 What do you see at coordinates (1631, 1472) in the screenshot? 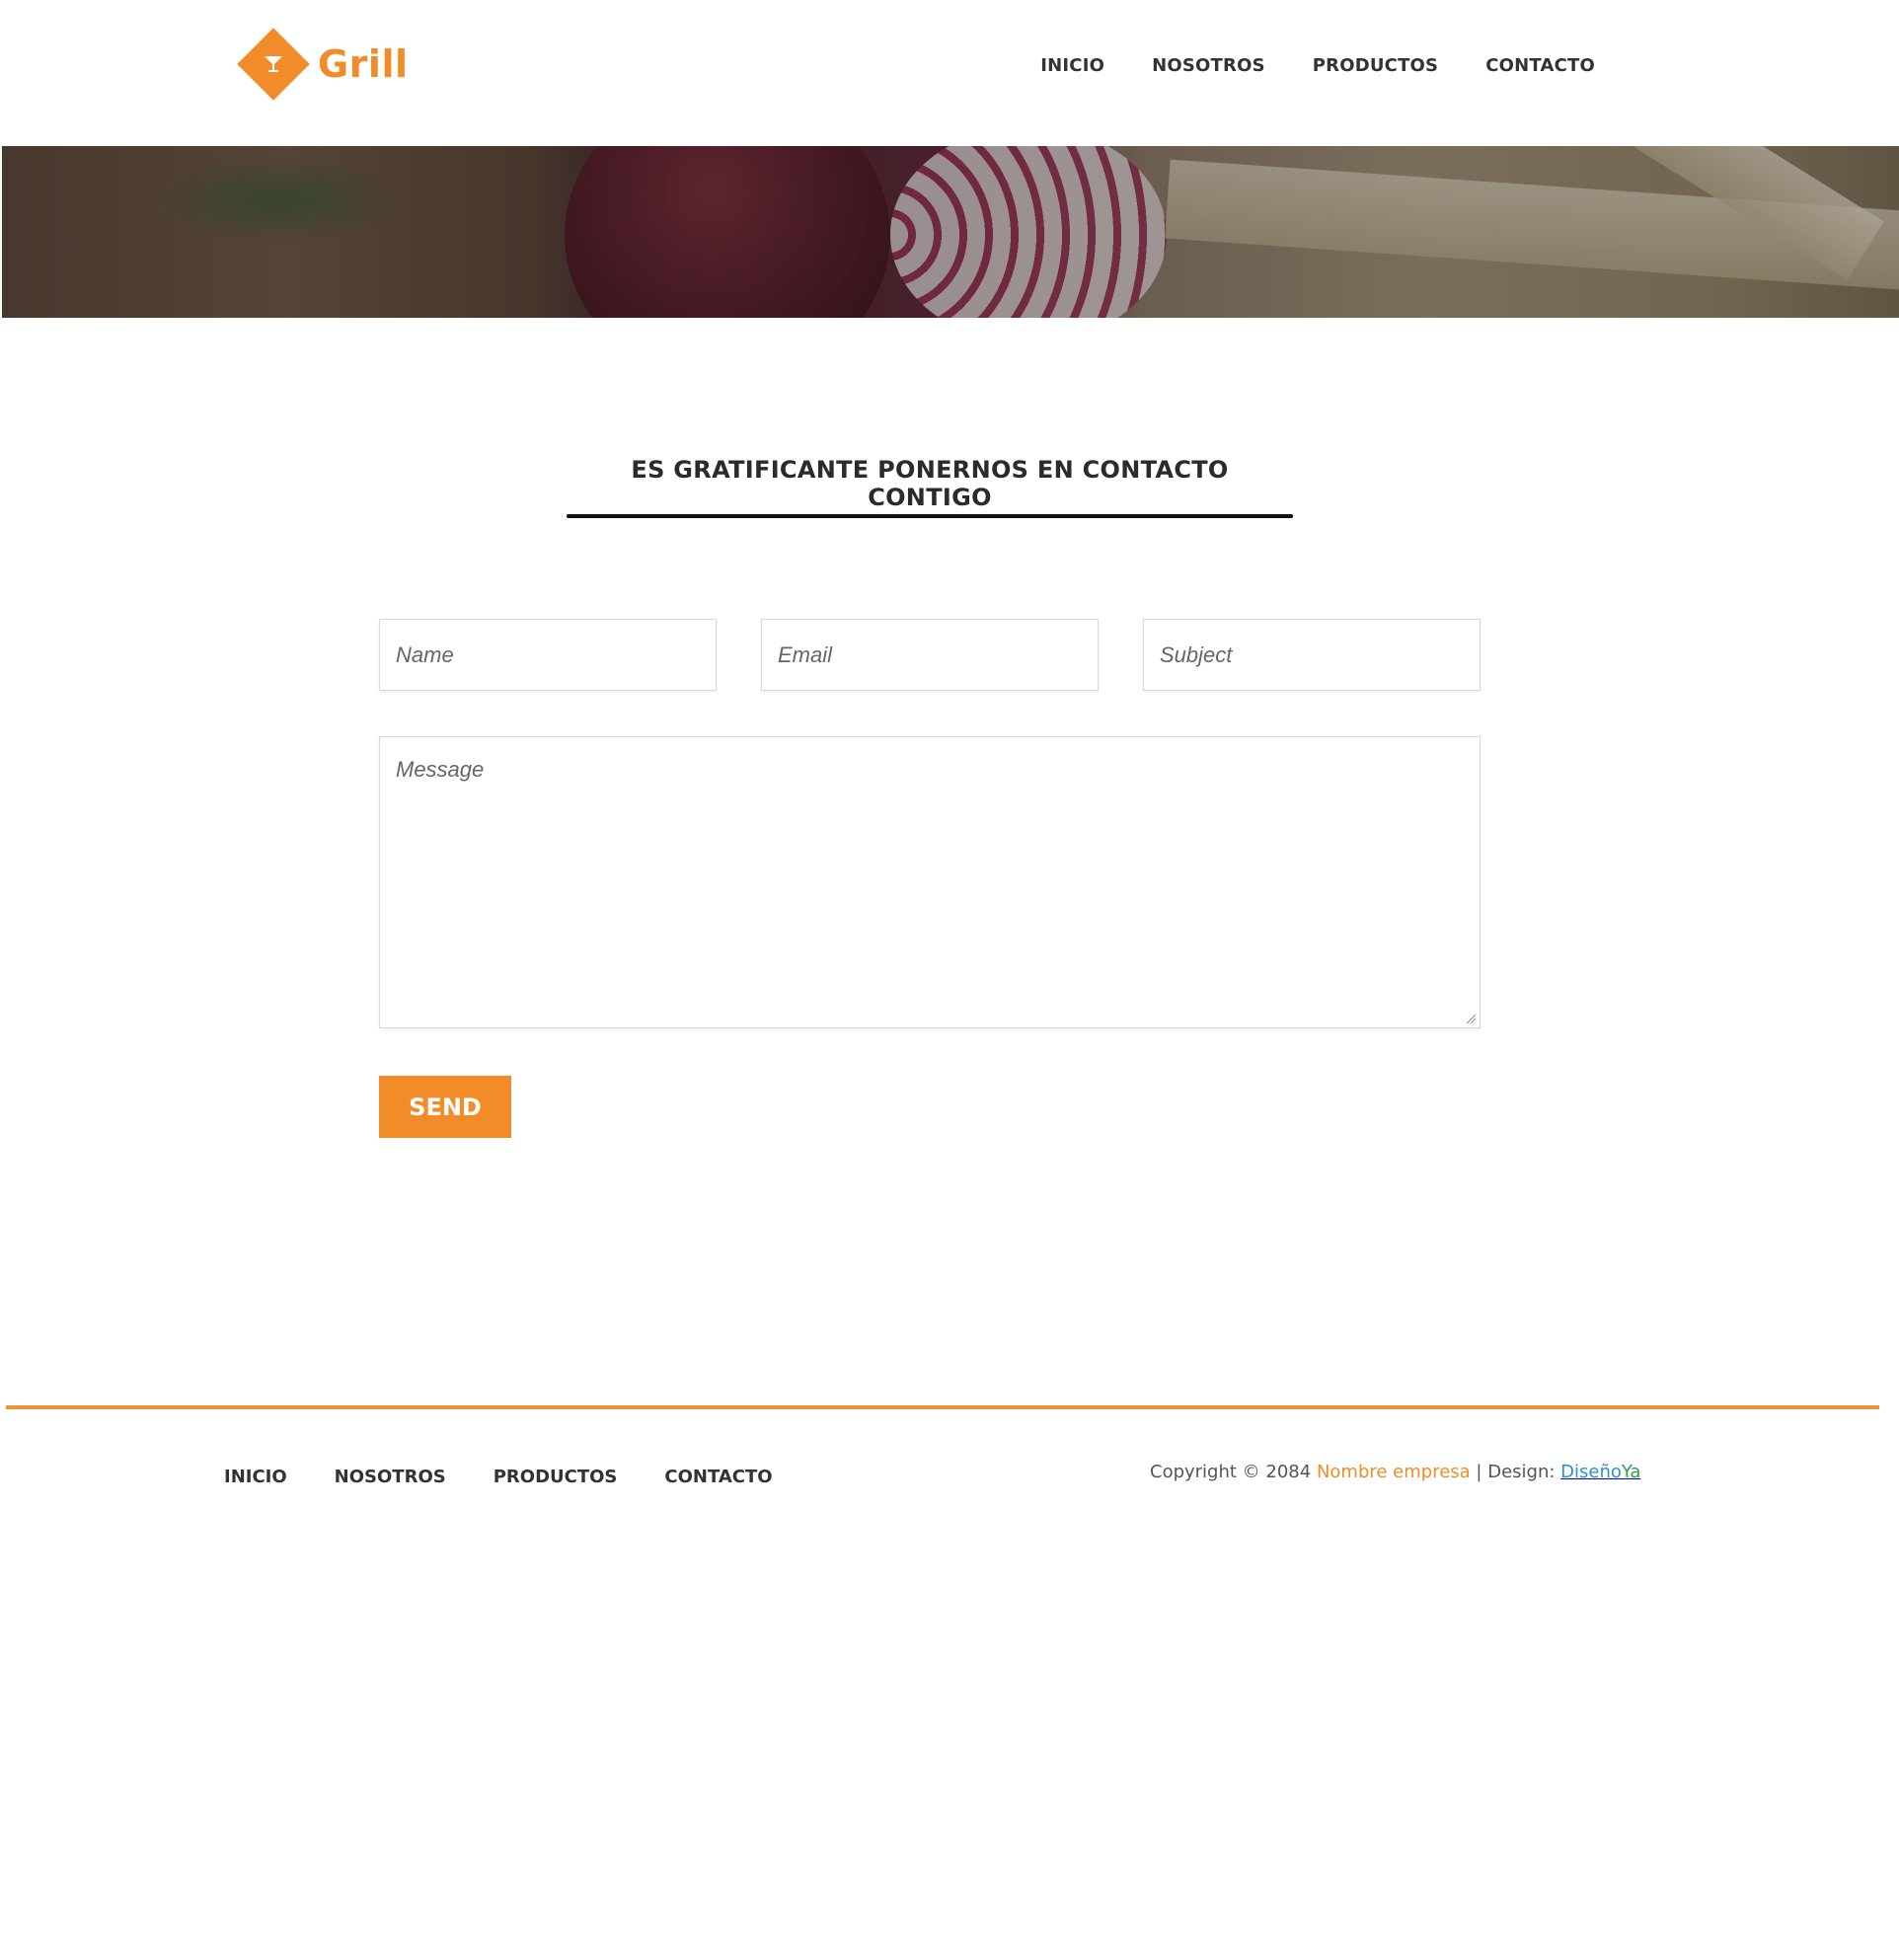
I see `designer-link-part2: Ya` at bounding box center [1631, 1472].